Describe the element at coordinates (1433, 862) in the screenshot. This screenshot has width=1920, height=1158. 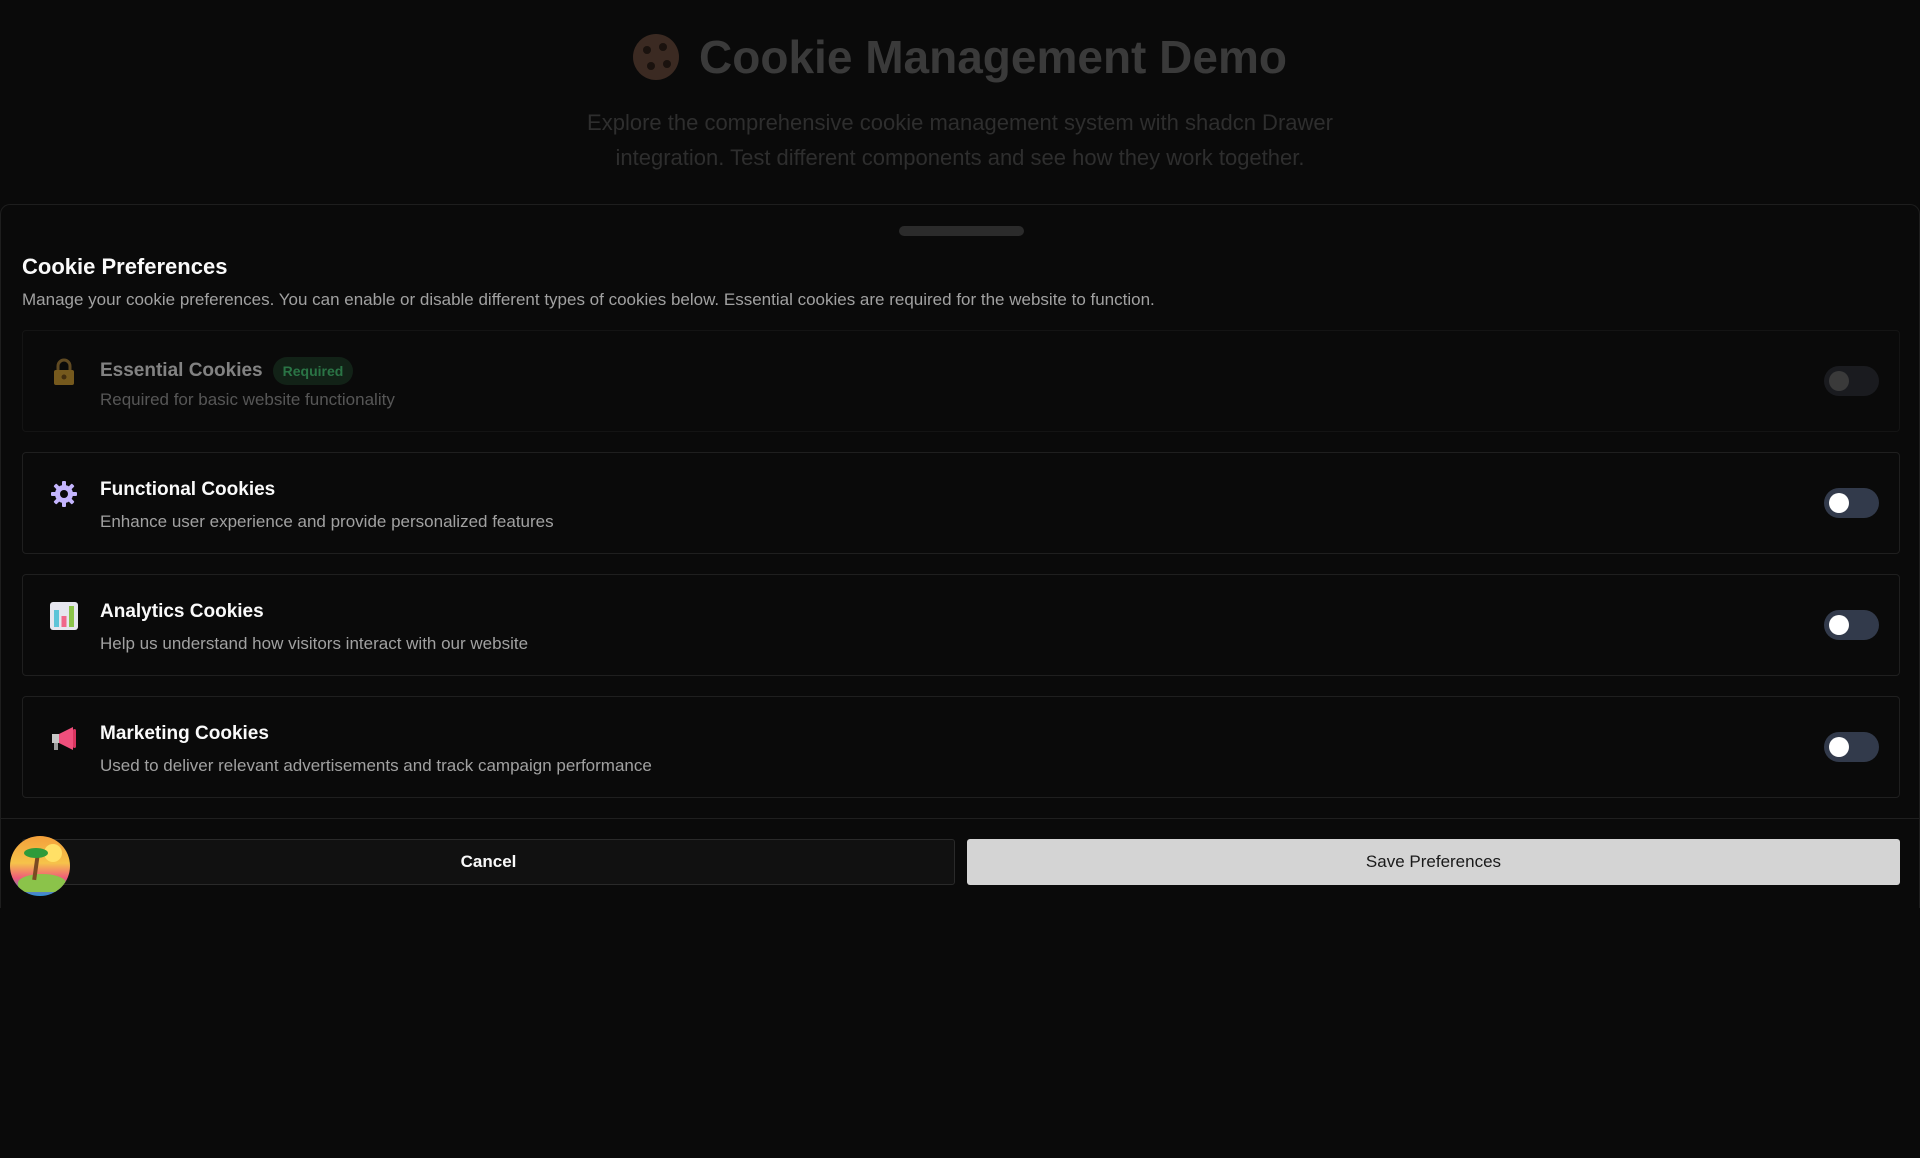
I see `save-preferences-button: Save Preferences` at that location.